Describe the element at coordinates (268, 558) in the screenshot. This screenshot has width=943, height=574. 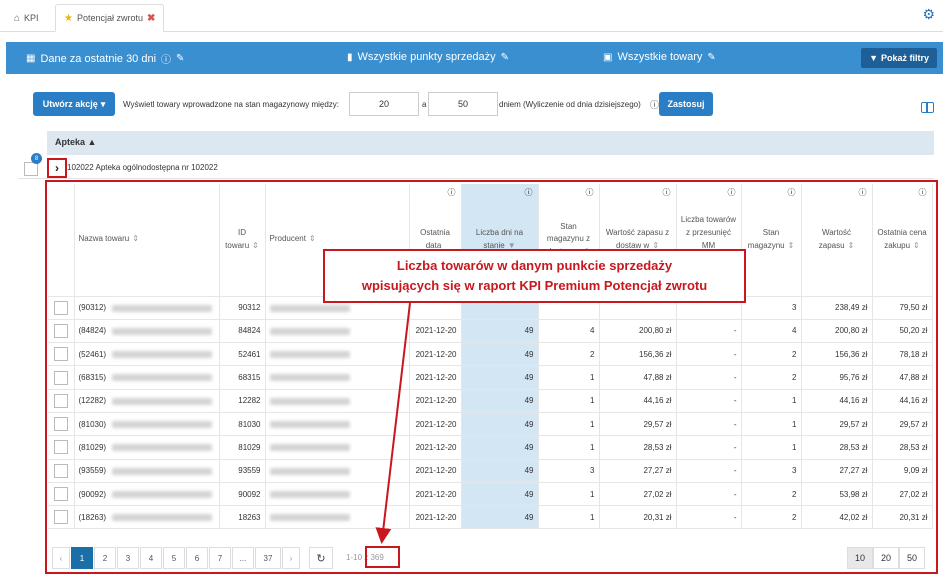
I see `page-button: 37` at that location.